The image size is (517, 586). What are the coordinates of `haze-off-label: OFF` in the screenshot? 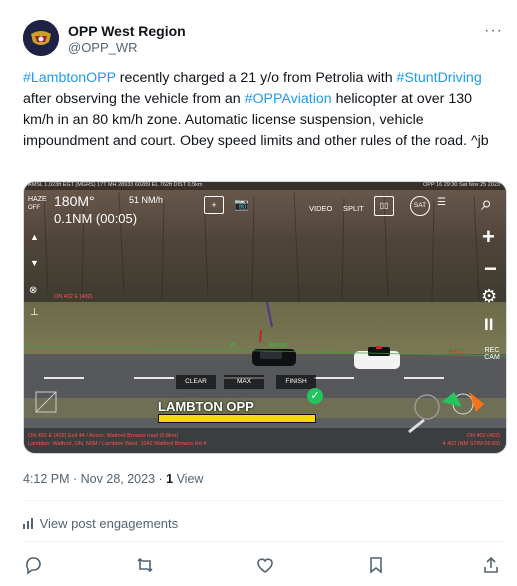 It's located at (34, 208).